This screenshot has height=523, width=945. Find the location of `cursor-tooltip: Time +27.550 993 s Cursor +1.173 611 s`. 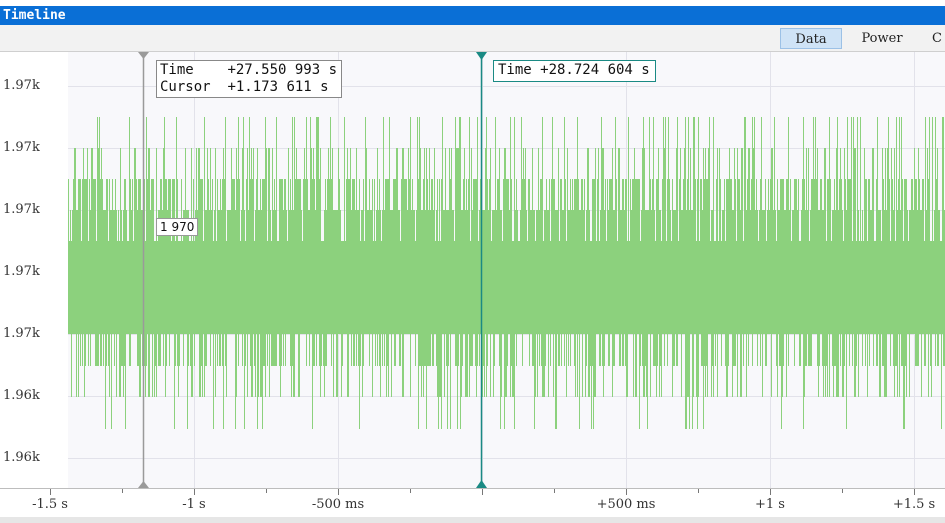

cursor-tooltip: Time +27.550 993 s Cursor +1.173 611 s is located at coordinates (249, 79).